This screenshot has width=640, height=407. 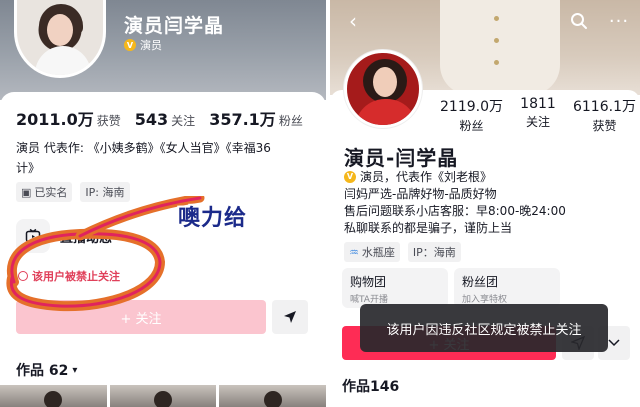 What do you see at coordinates (33, 236) in the screenshot?
I see `tv-icon` at bounding box center [33, 236].